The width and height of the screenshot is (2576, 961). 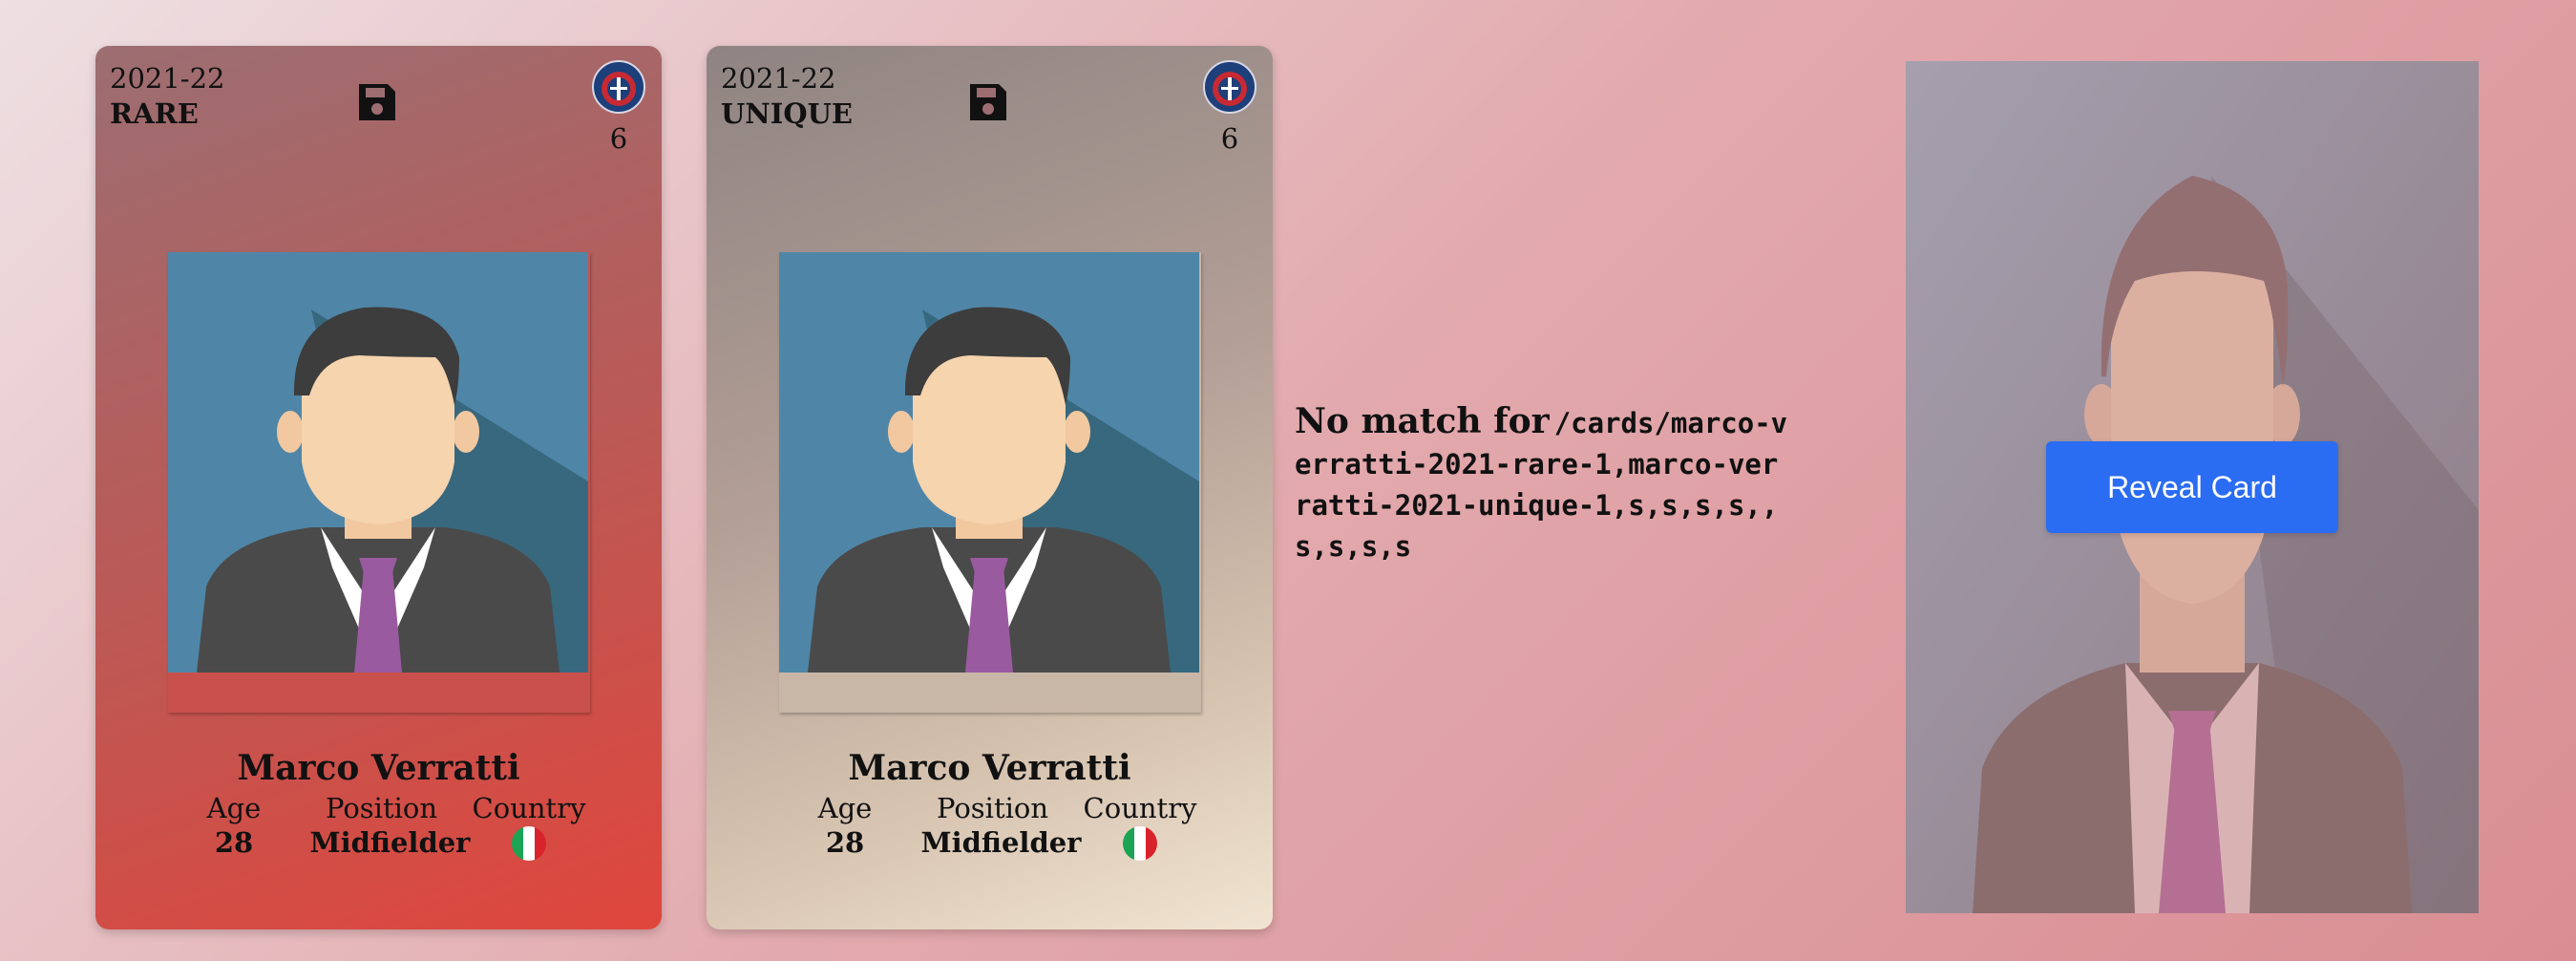 I want to click on no-match-lead: No match for, so click(x=1422, y=421).